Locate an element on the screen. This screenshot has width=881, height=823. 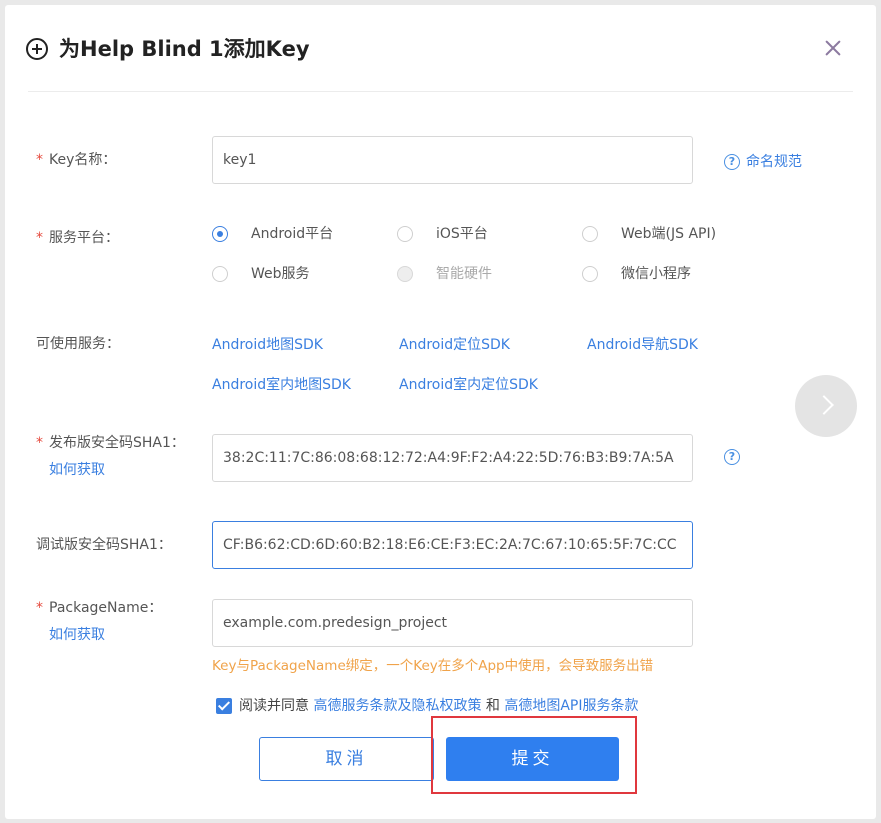
next-arrow-icon is located at coordinates (826, 406).